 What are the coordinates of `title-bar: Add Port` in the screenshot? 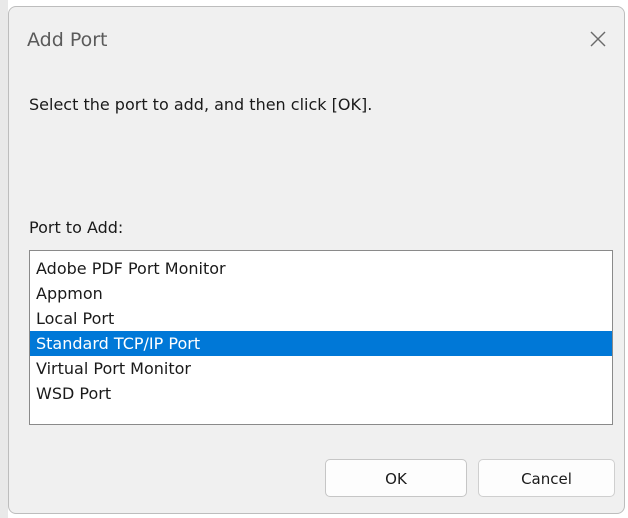 It's located at (316, 38).